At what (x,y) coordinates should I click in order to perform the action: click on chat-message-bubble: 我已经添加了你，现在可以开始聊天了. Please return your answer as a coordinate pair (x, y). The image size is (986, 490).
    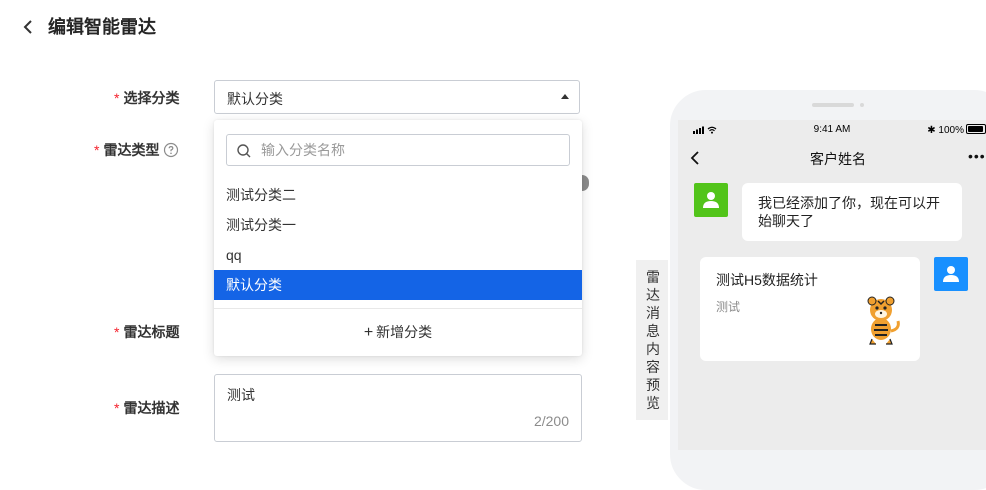
    Looking at the image, I should click on (852, 212).